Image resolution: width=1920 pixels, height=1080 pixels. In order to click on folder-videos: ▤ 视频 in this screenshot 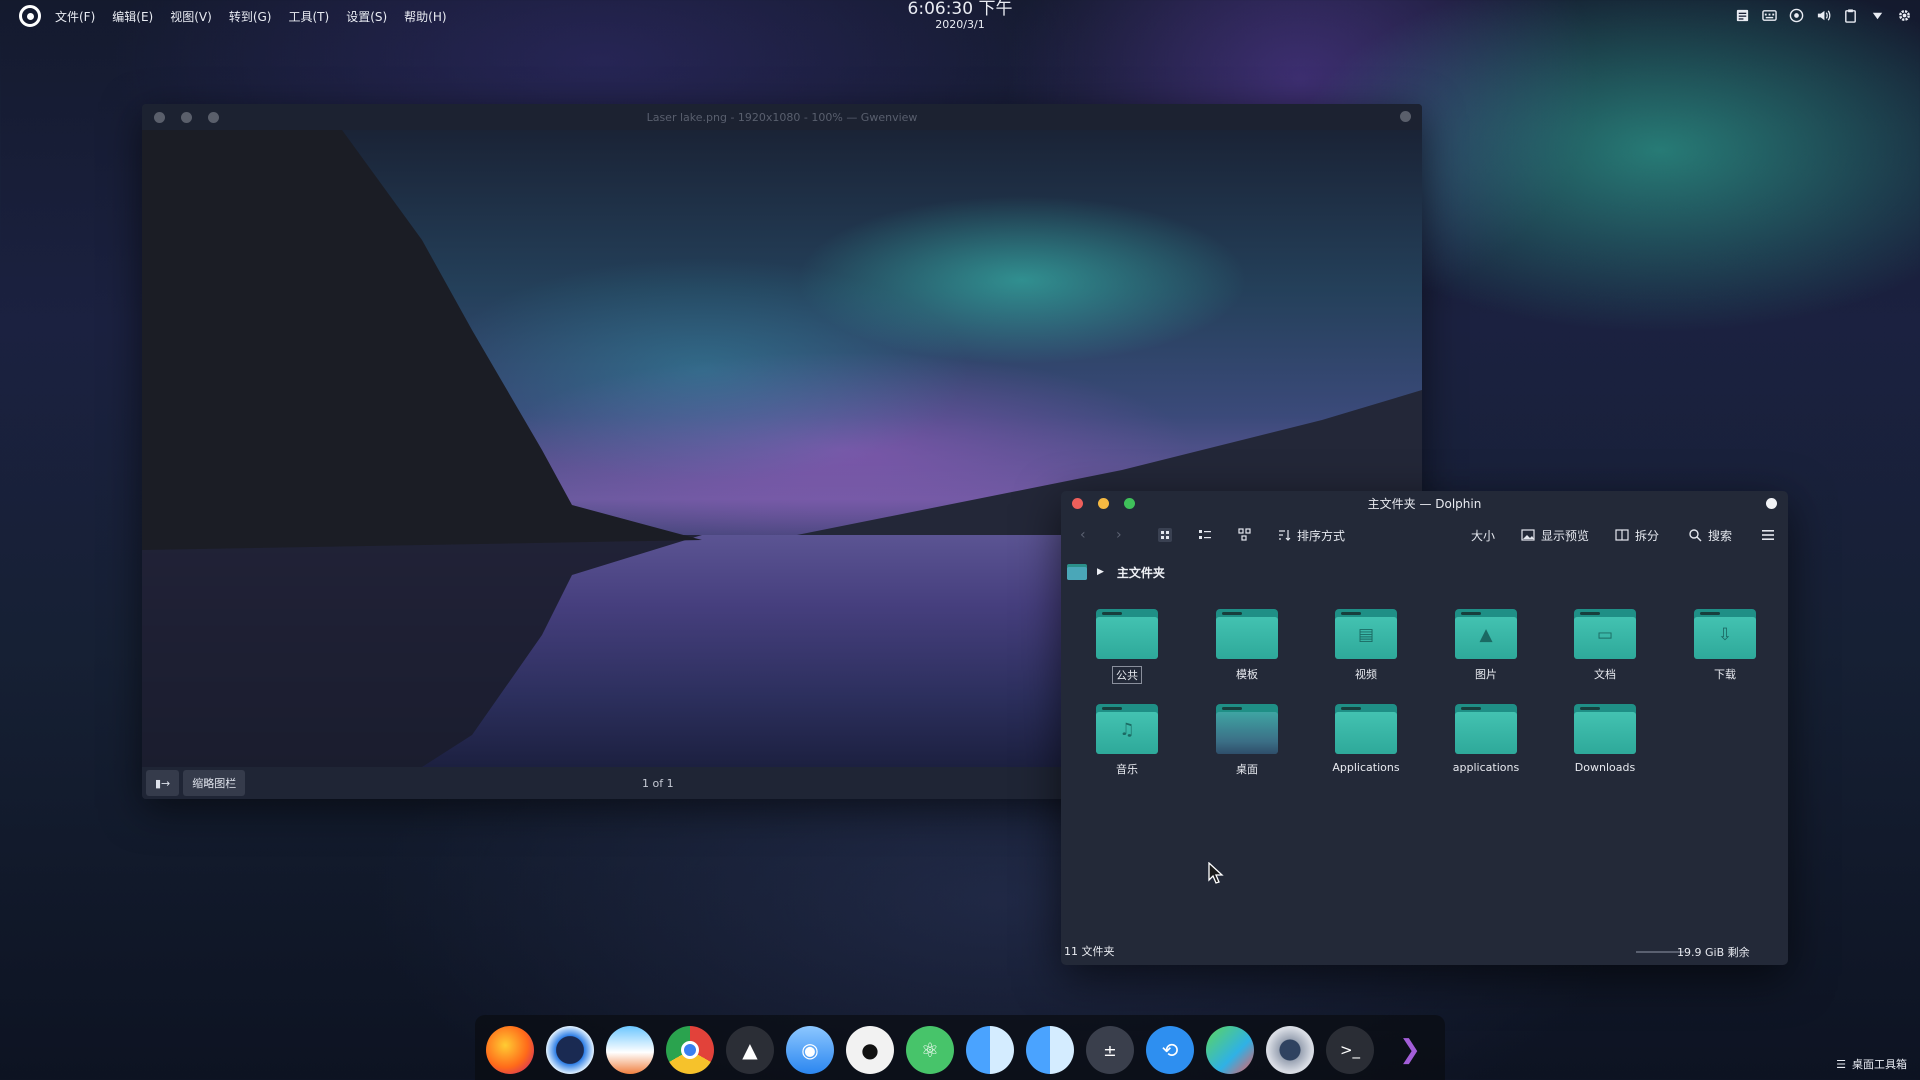, I will do `click(1366, 645)`.